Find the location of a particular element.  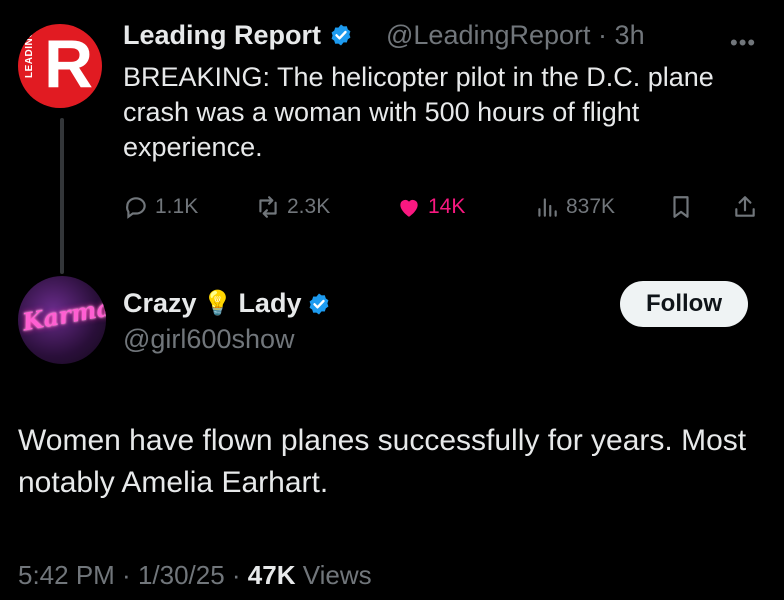

handle-text: @LeadingReport is located at coordinates (488, 35).